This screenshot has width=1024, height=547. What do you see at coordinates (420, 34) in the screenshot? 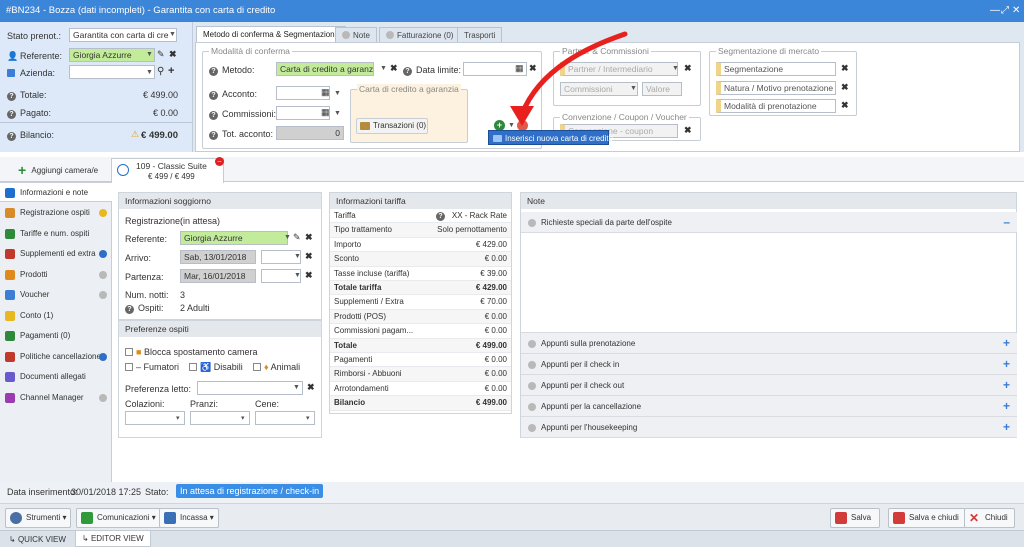
I see `tab-fatturazione: Fatturazione (0)` at bounding box center [420, 34].